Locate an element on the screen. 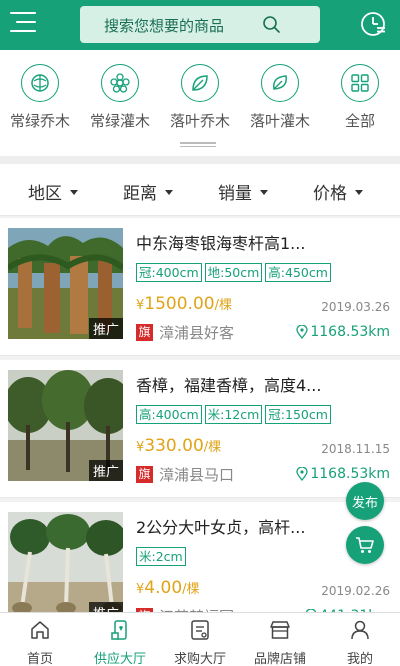 This screenshot has width=400, height=666. spec-tag: 地:50cm is located at coordinates (233, 272).